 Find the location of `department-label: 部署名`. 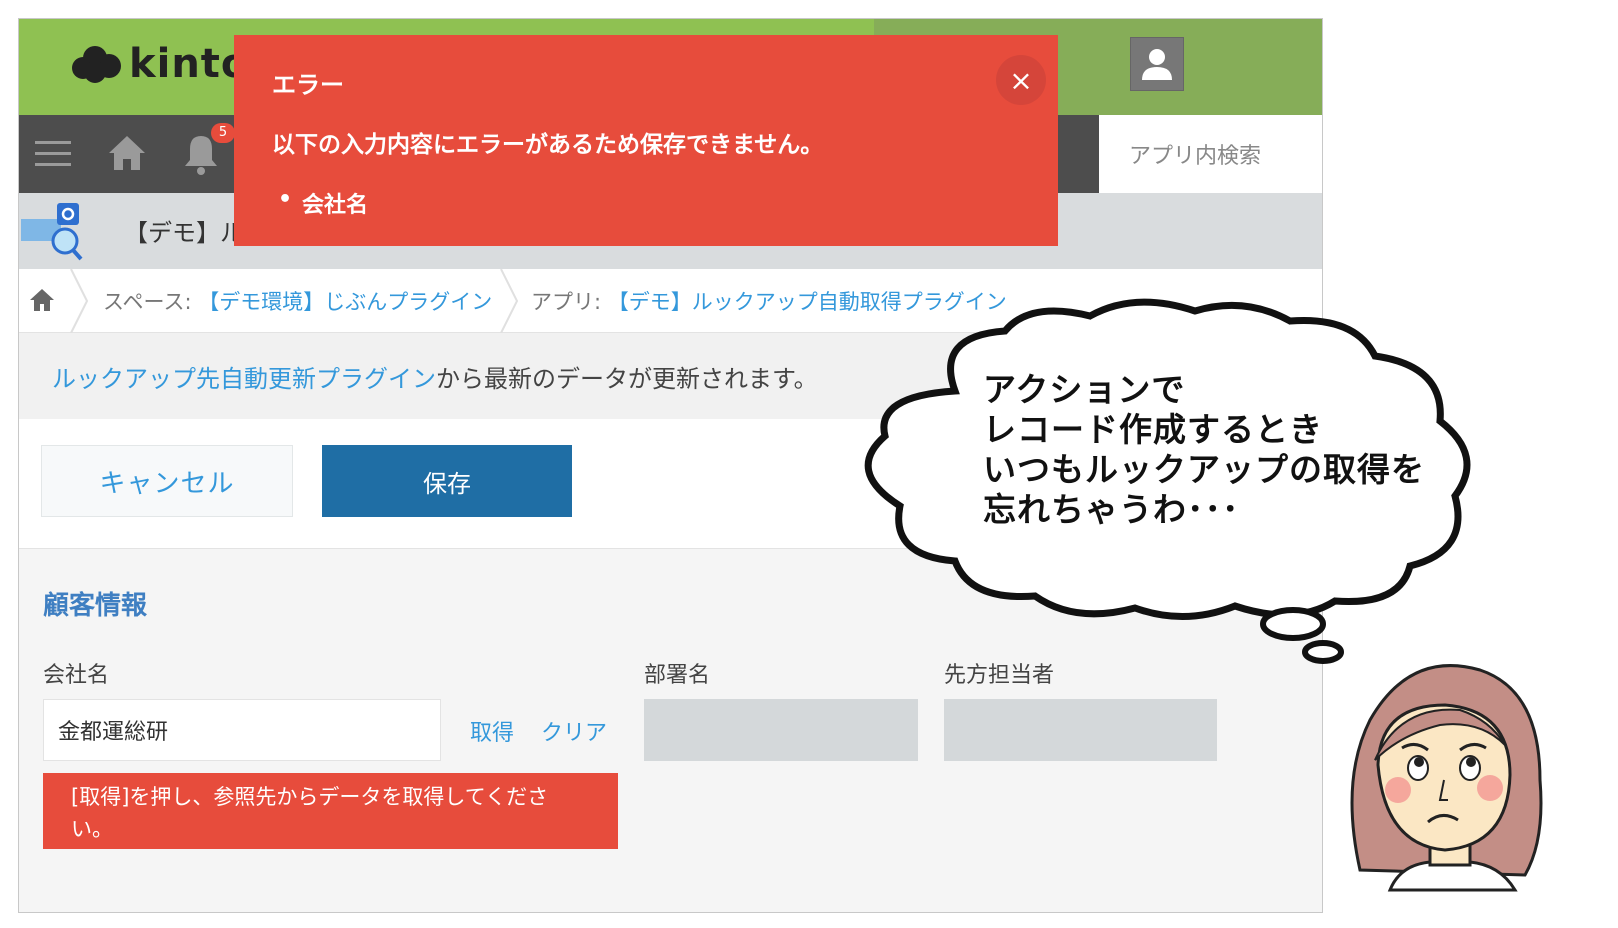

department-label: 部署名 is located at coordinates (677, 675).